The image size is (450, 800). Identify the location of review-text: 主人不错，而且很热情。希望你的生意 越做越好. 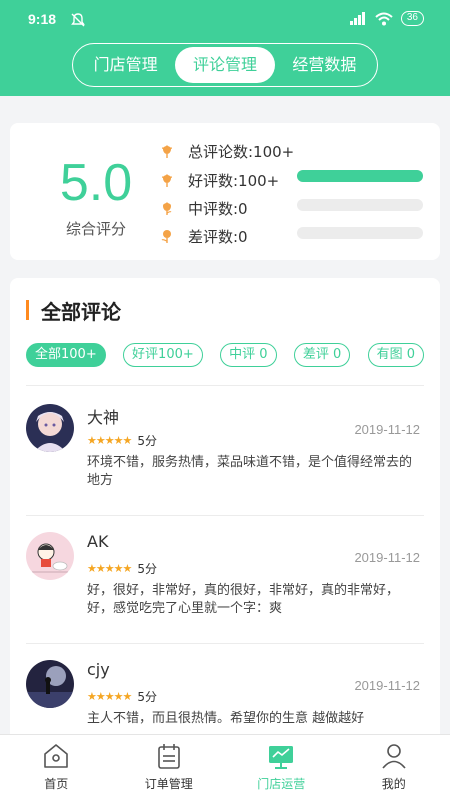
(226, 718).